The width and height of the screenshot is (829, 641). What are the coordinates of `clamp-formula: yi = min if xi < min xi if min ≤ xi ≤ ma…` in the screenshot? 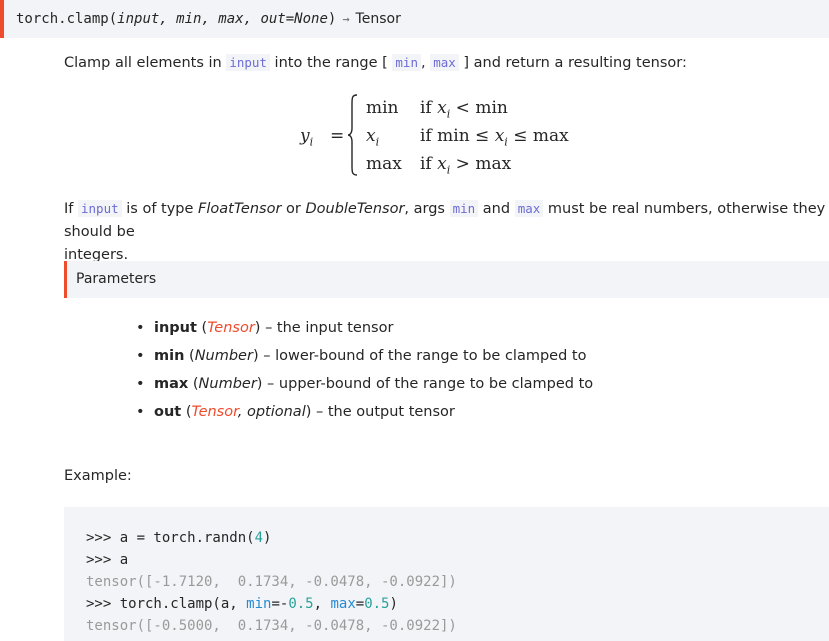 It's located at (450, 137).